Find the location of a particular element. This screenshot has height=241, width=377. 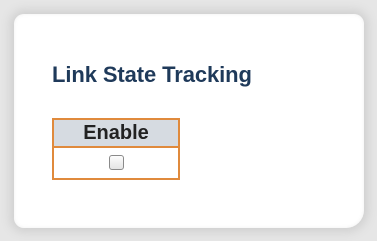

enable-checkbox is located at coordinates (116, 163).